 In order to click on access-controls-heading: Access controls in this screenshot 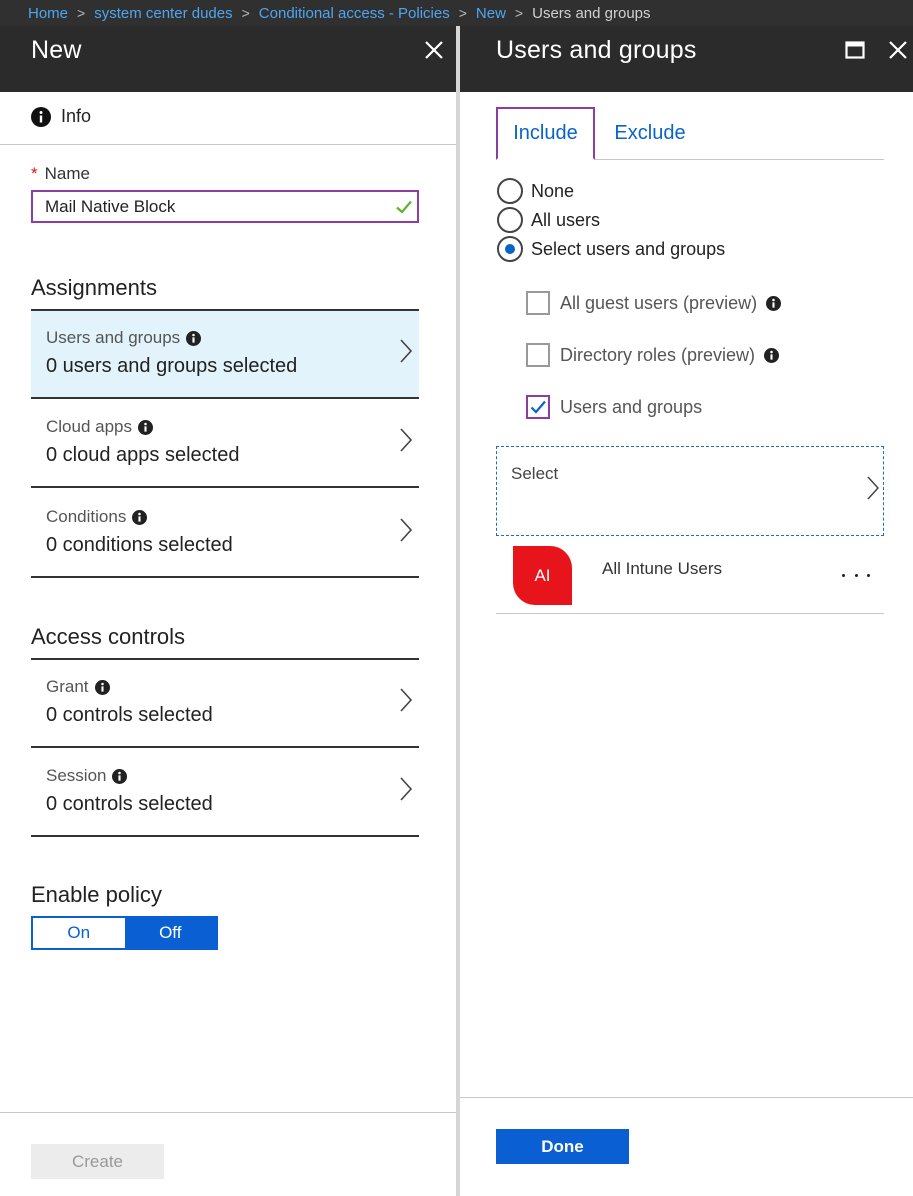, I will do `click(108, 636)`.